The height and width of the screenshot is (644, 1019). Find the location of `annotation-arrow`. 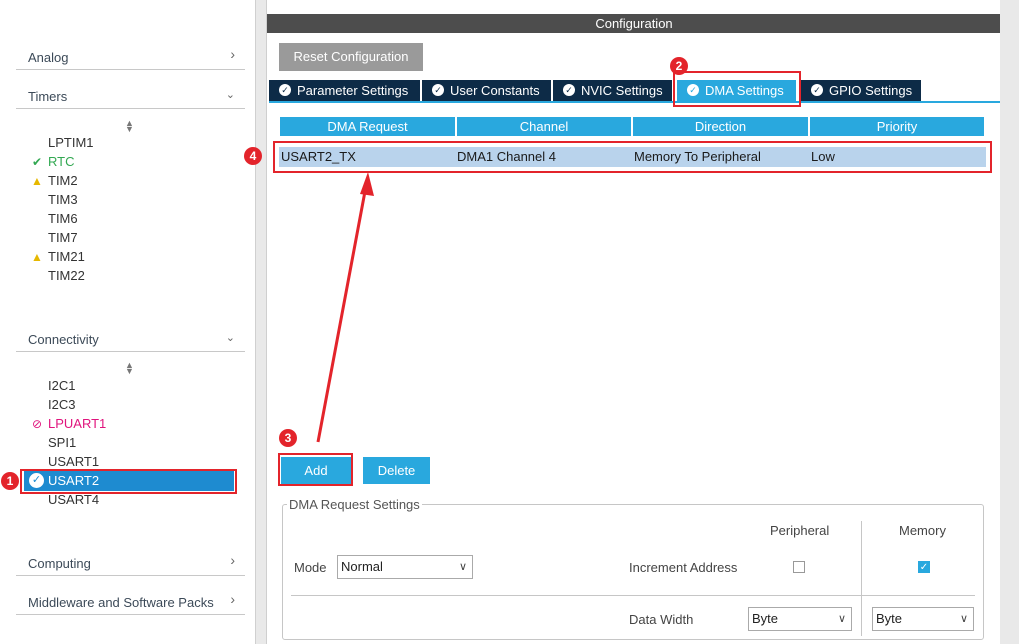

annotation-arrow is located at coordinates (345, 307).